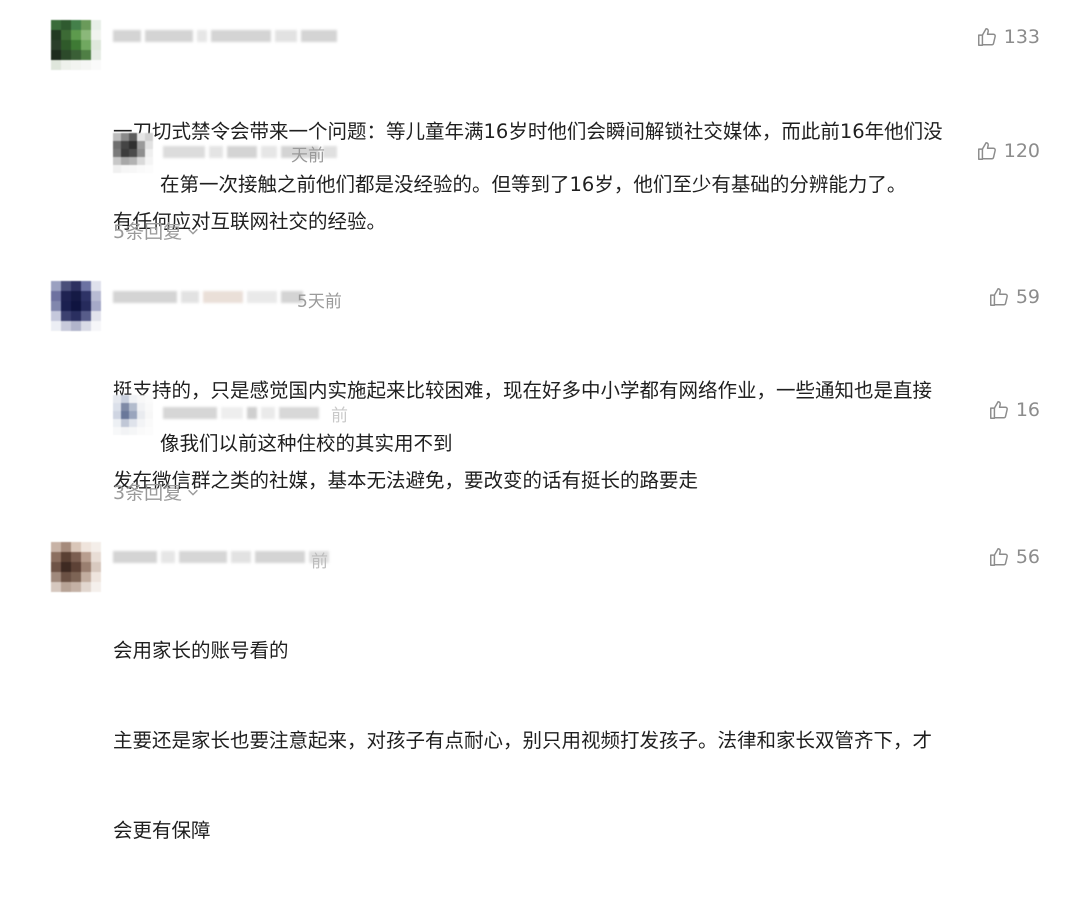  What do you see at coordinates (1027, 557) in the screenshot?
I see `like-count: 56` at bounding box center [1027, 557].